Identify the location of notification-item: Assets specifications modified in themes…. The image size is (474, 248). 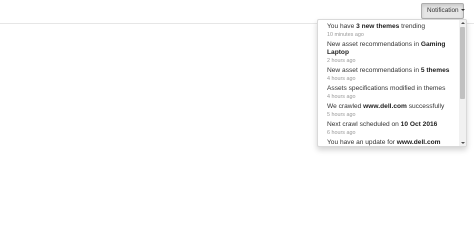
(392, 93).